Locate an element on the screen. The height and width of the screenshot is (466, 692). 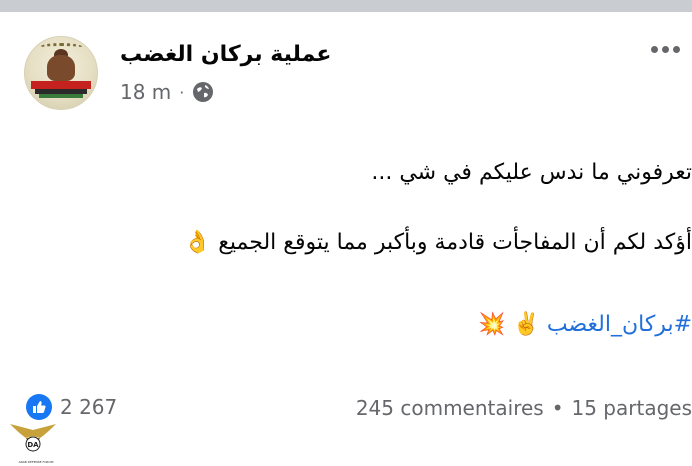
comments-count: 245 commentaires is located at coordinates (450, 408).